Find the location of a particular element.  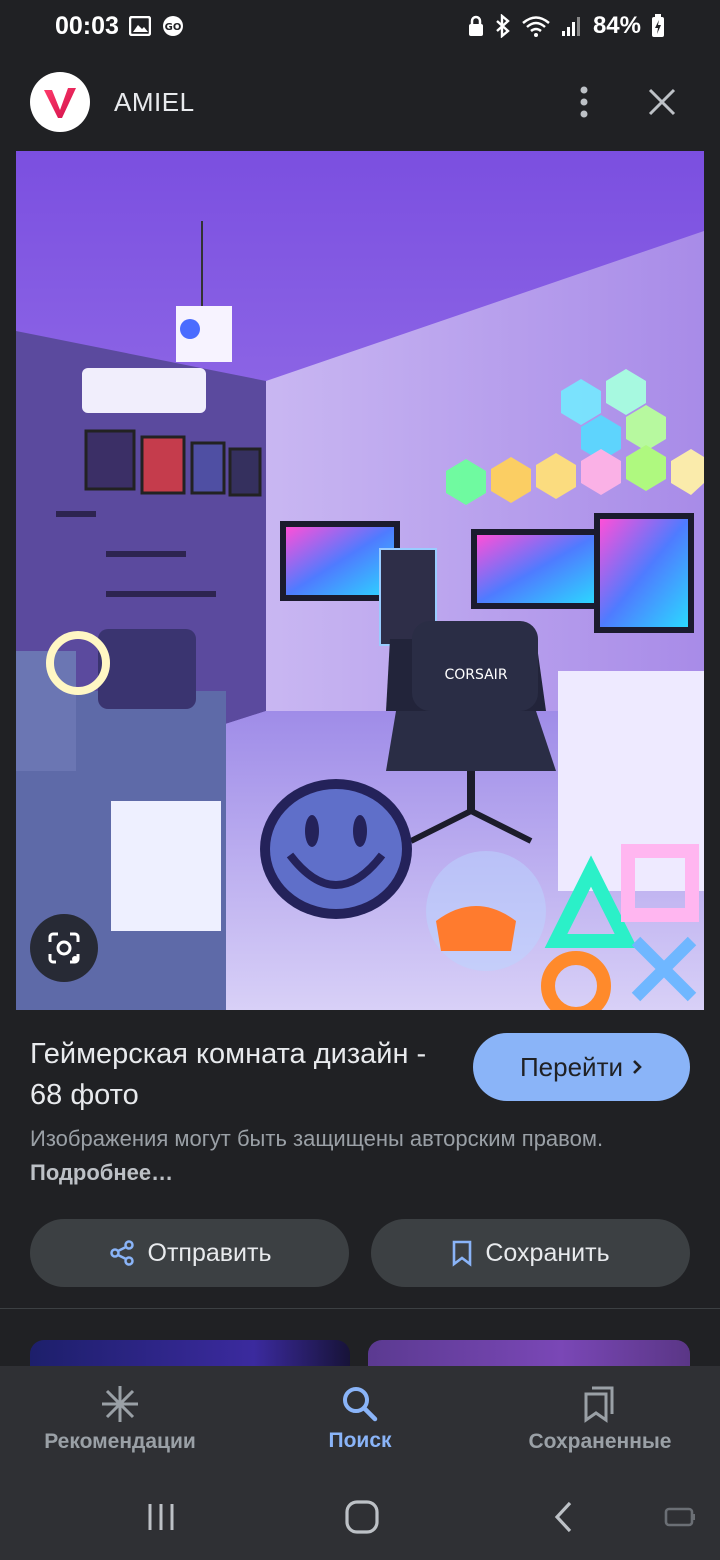

nav-saved: Сохраненные is located at coordinates (600, 1419).